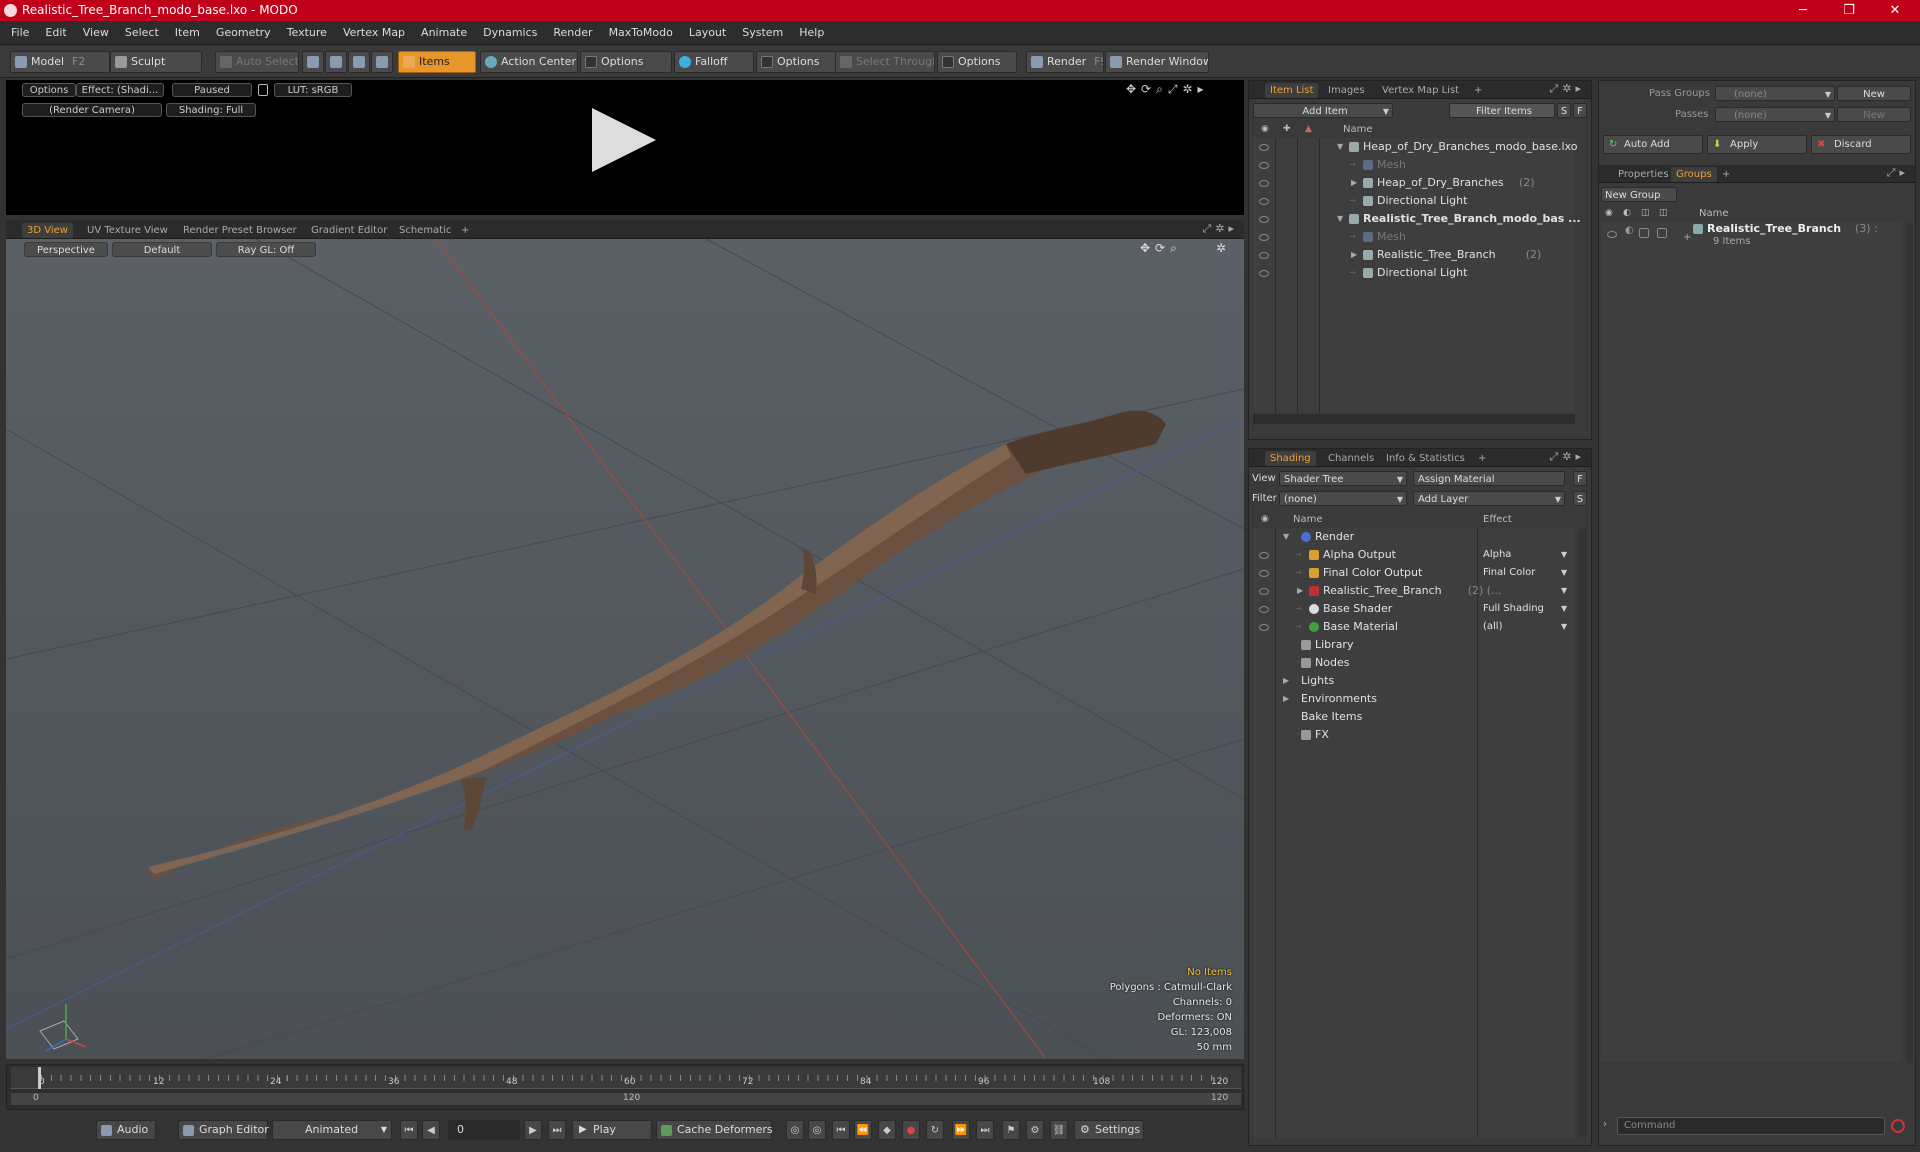 The image size is (1920, 1152). What do you see at coordinates (263, 90) in the screenshot?
I see `lock-icon` at bounding box center [263, 90].